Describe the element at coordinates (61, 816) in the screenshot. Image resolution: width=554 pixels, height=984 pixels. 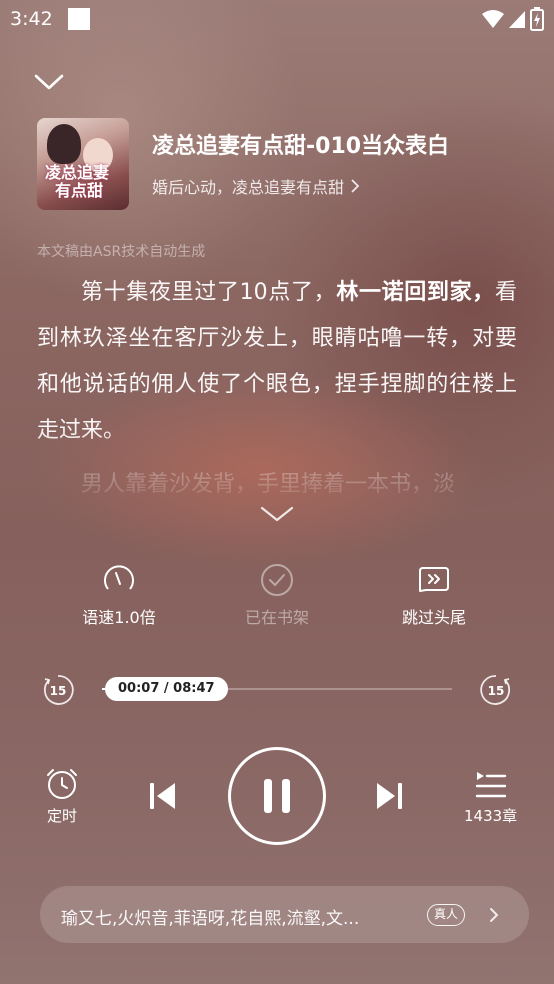
I see `timer-label: 定时` at that location.